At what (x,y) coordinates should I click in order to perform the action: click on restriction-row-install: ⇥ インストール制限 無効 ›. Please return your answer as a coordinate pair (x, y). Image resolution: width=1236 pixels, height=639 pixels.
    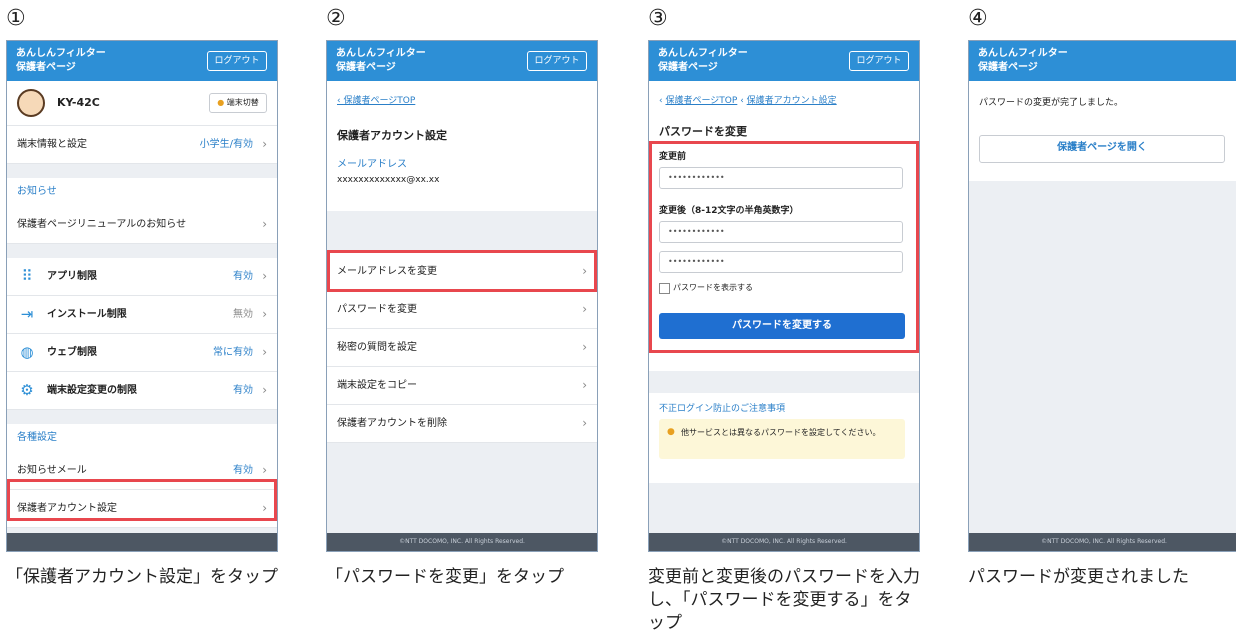
    Looking at the image, I should click on (142, 315).